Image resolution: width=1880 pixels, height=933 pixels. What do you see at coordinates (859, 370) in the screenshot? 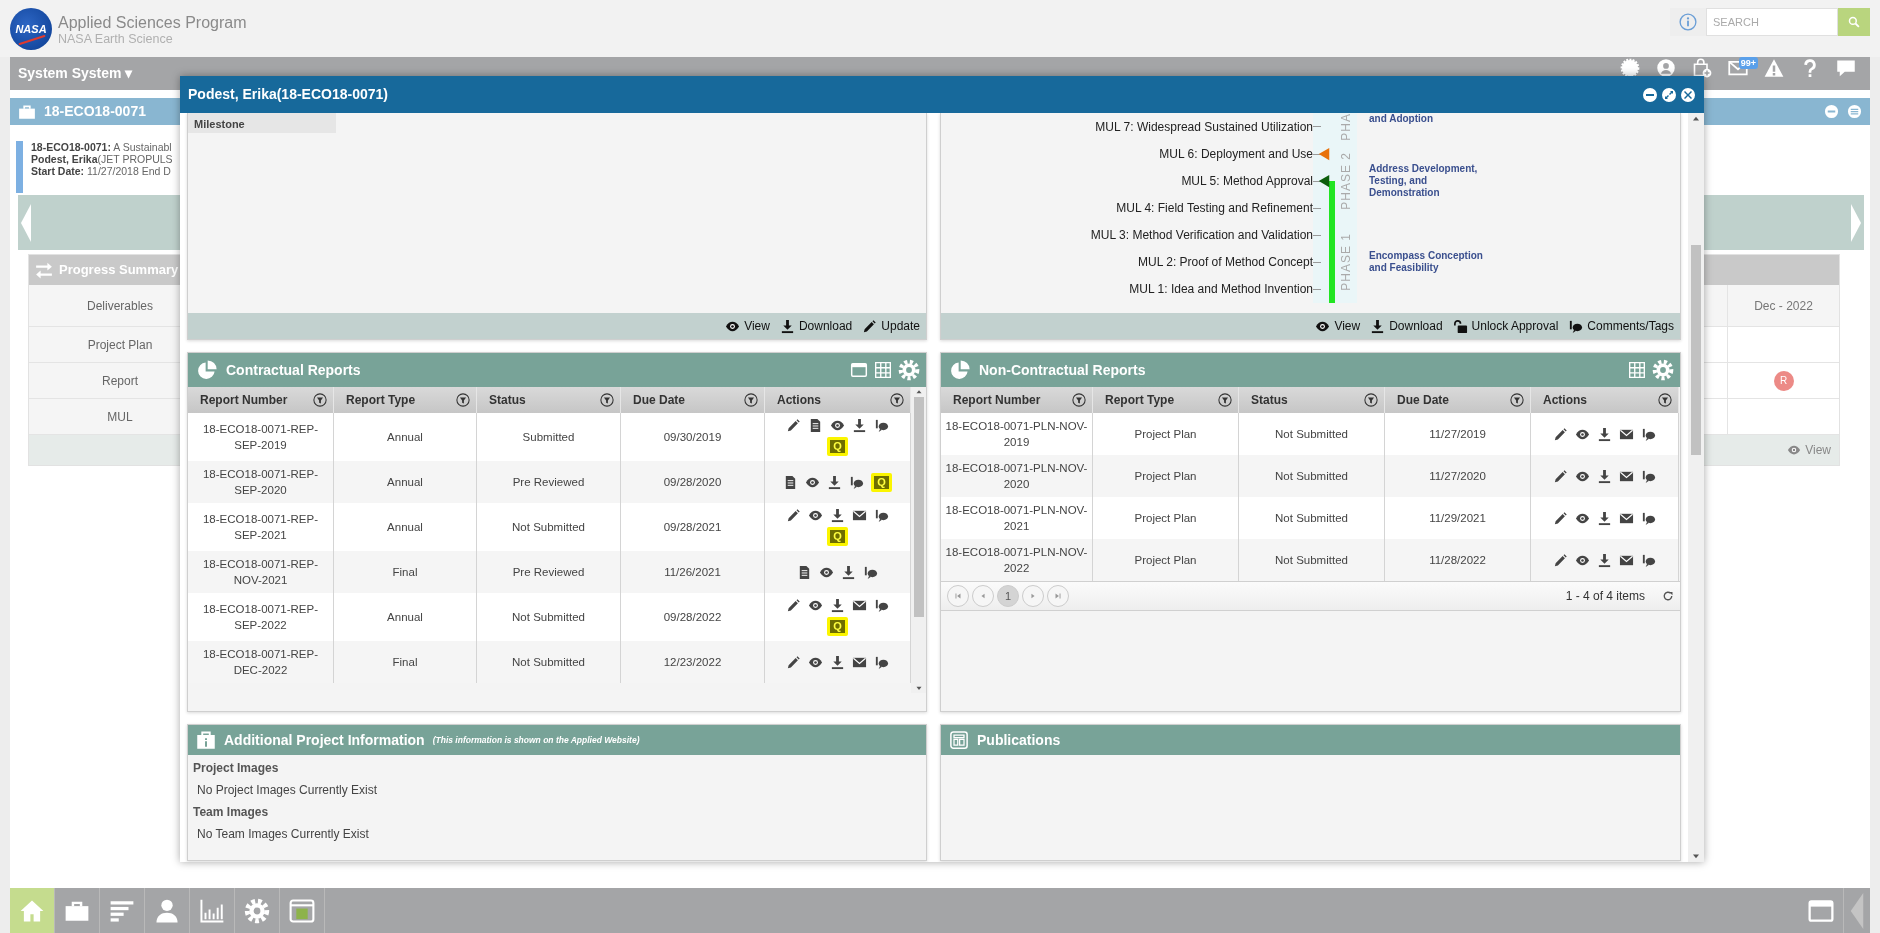
I see `window-icon` at bounding box center [859, 370].